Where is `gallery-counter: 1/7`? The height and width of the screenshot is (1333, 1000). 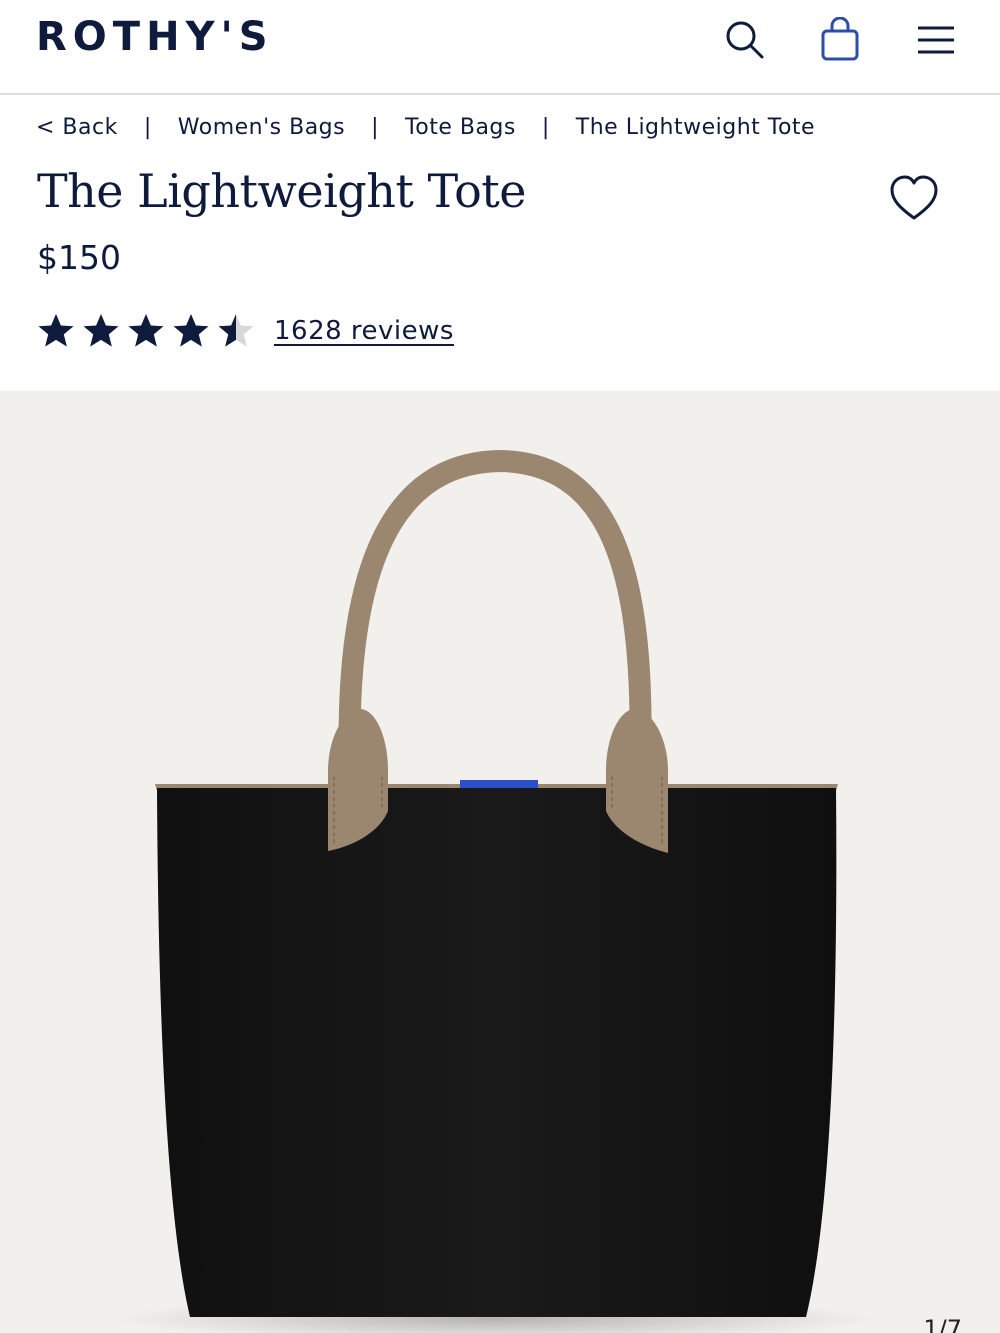
gallery-counter: 1/7 is located at coordinates (942, 1324).